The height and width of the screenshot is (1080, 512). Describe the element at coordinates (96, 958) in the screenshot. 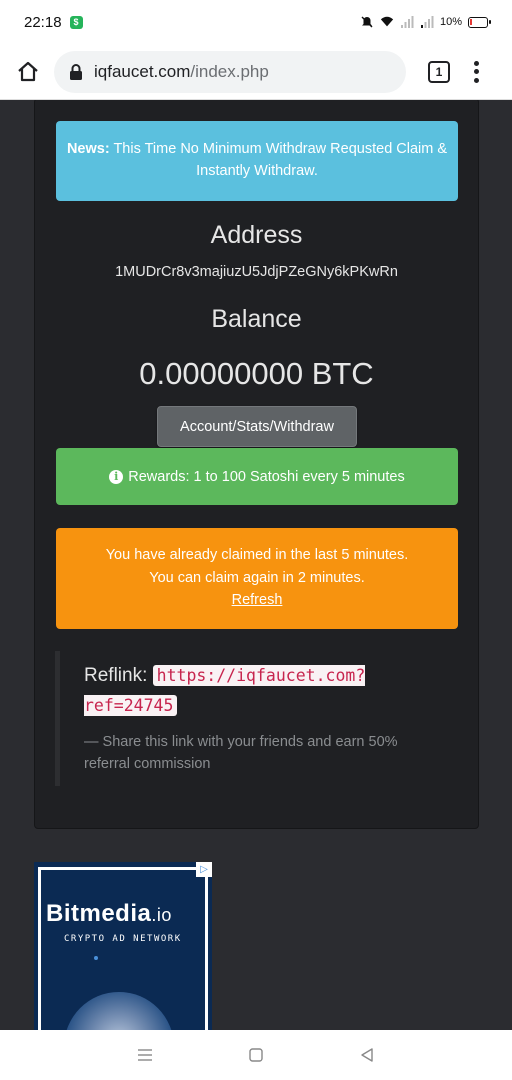

I see `ad-dot` at that location.